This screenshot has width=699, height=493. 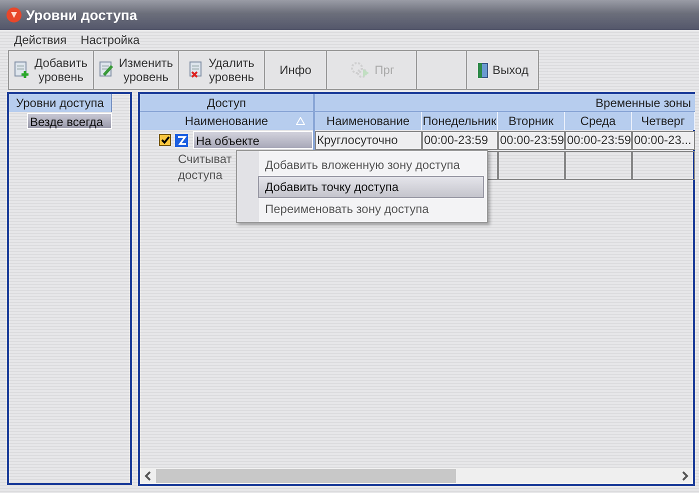 I want to click on document-plus-icon, so click(x=22, y=70).